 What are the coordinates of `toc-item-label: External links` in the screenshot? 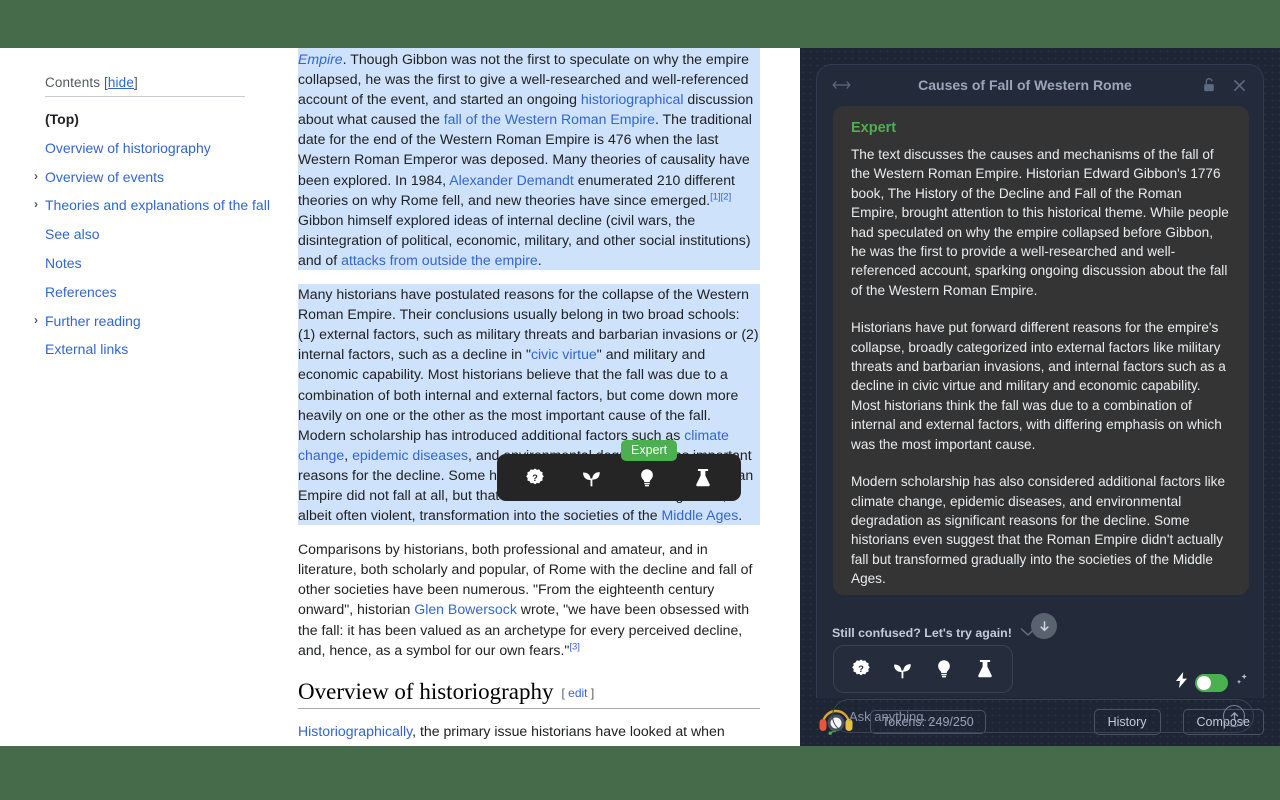 It's located at (87, 349).